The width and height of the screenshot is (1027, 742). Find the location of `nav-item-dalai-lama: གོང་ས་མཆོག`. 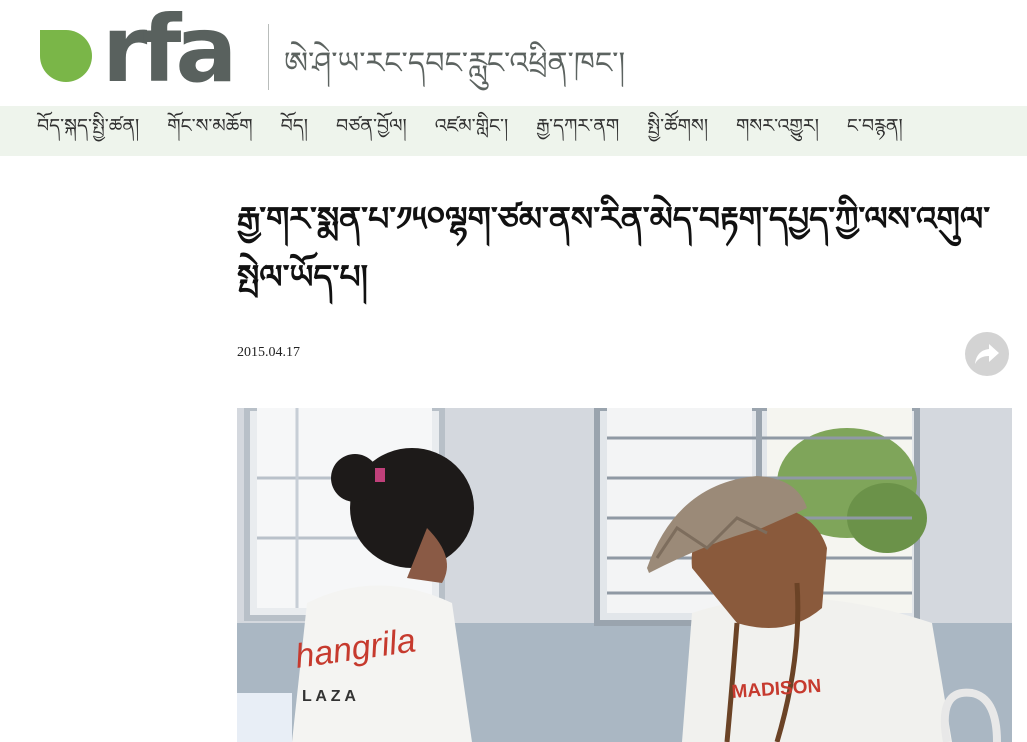

nav-item-dalai-lama: གོང་ས་མཆོག is located at coordinates (209, 131).